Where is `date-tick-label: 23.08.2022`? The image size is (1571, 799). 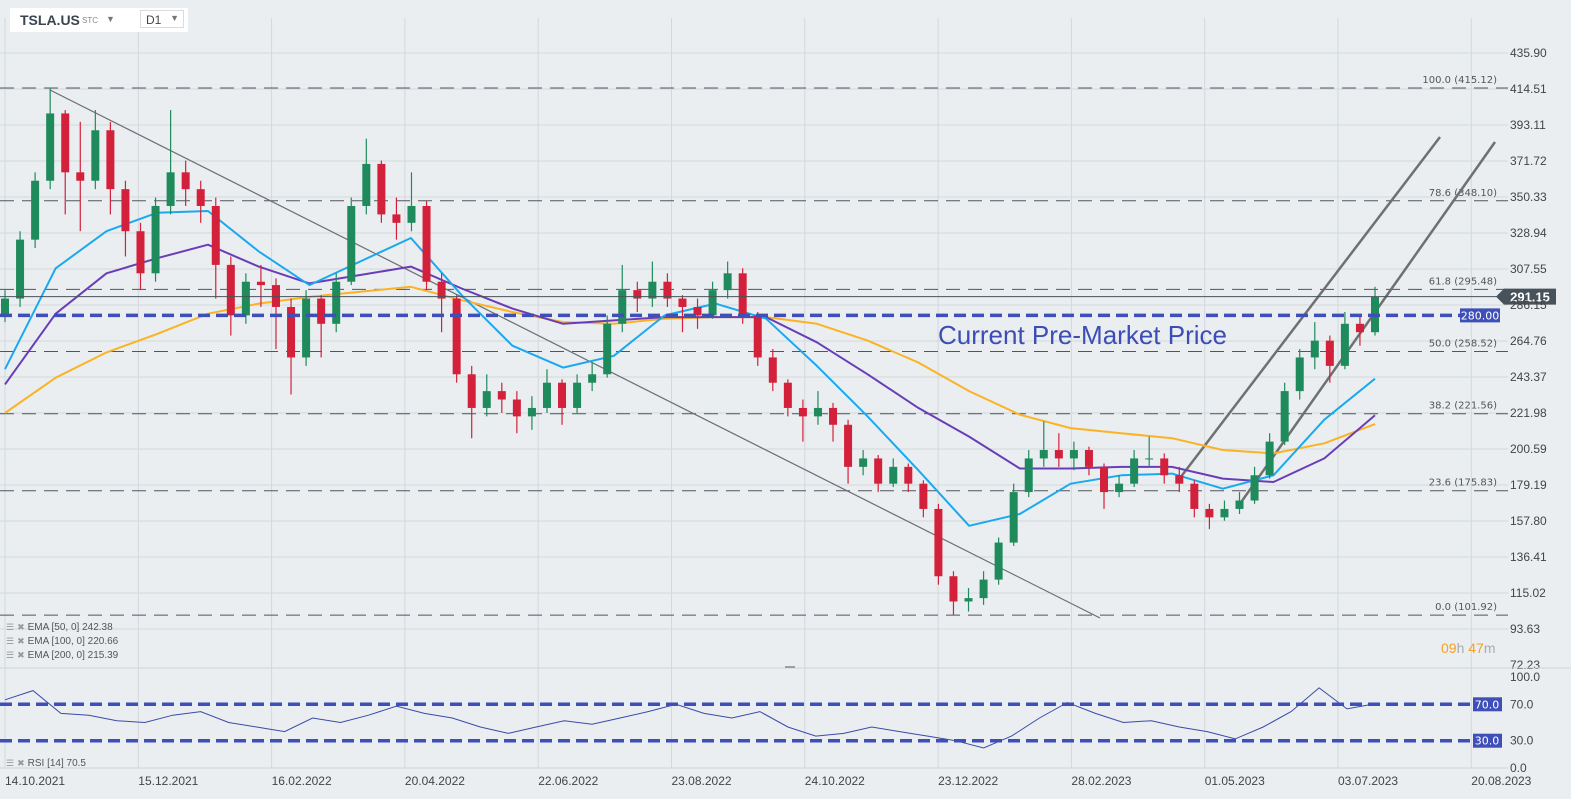 date-tick-label: 23.08.2022 is located at coordinates (702, 781).